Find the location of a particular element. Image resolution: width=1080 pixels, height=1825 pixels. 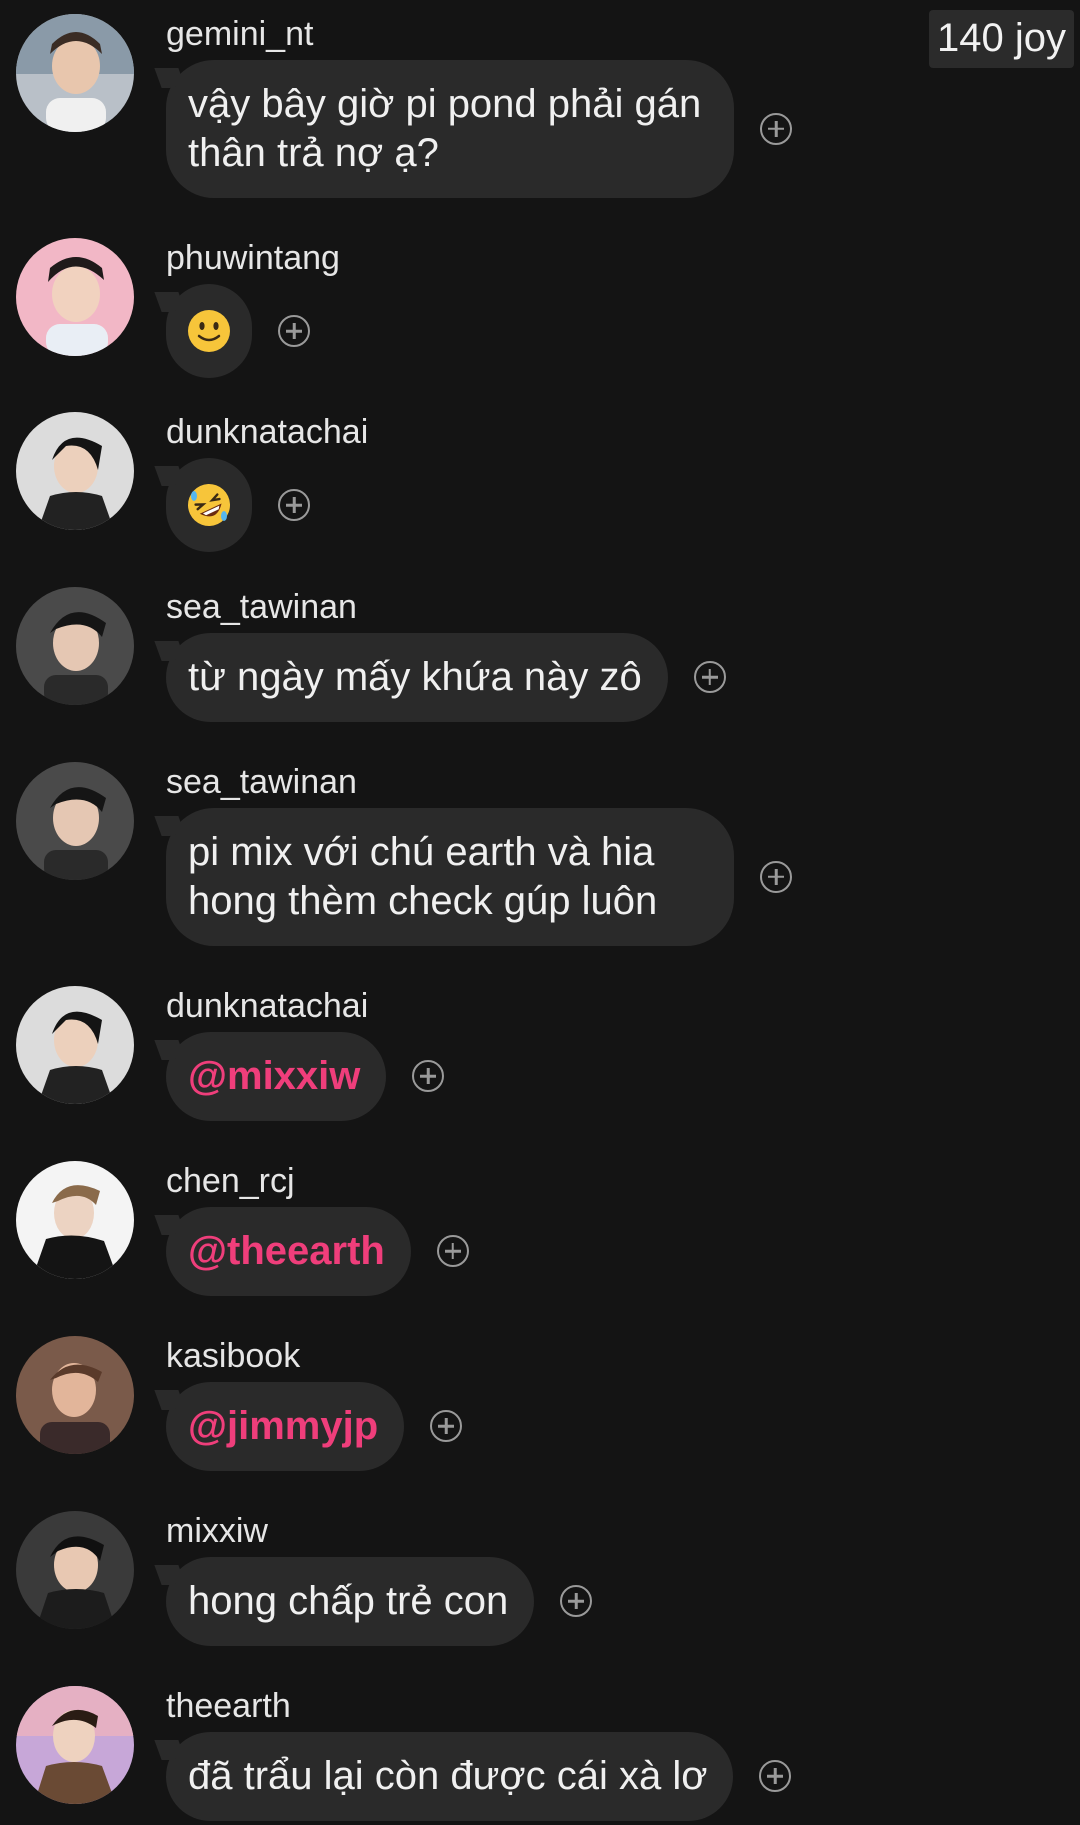

message-bubble: @theearth is located at coordinates (288, 1251).